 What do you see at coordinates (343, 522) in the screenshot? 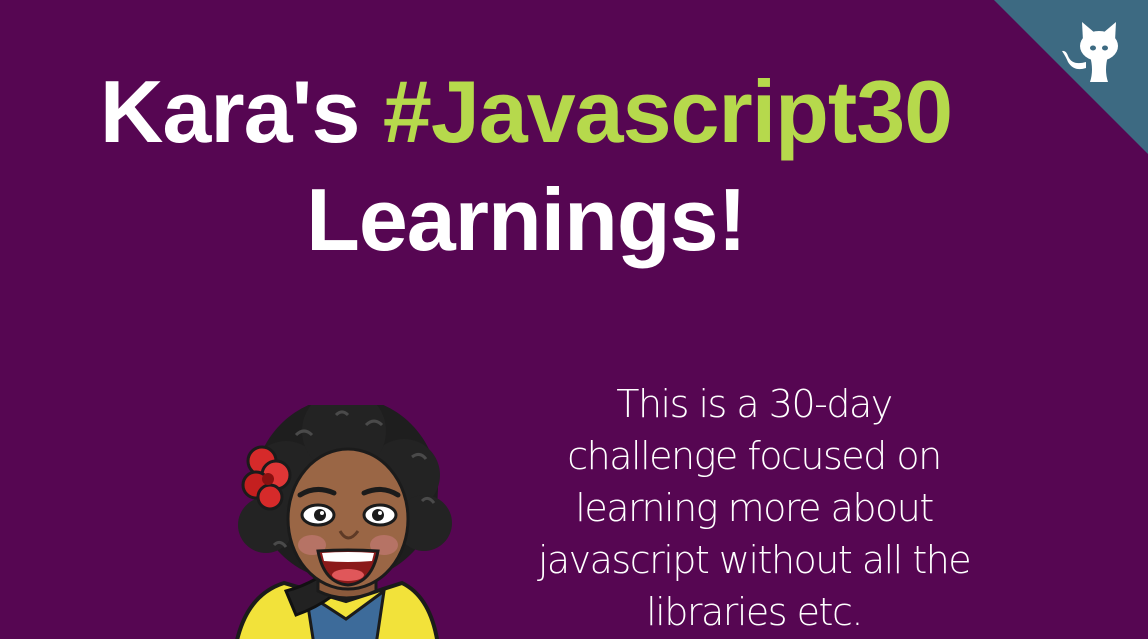
I see `avatar-illustration` at bounding box center [343, 522].